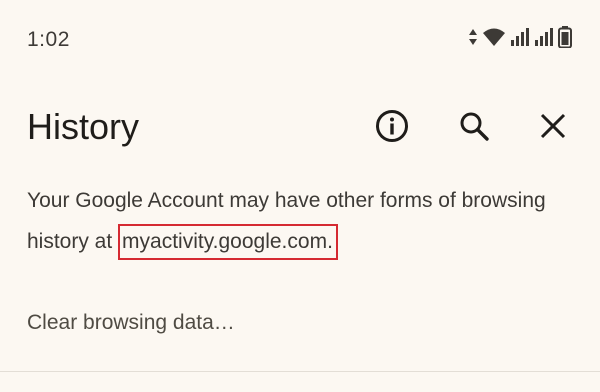 This screenshot has height=392, width=600. What do you see at coordinates (48, 39) in the screenshot?
I see `status-time: 1:02` at bounding box center [48, 39].